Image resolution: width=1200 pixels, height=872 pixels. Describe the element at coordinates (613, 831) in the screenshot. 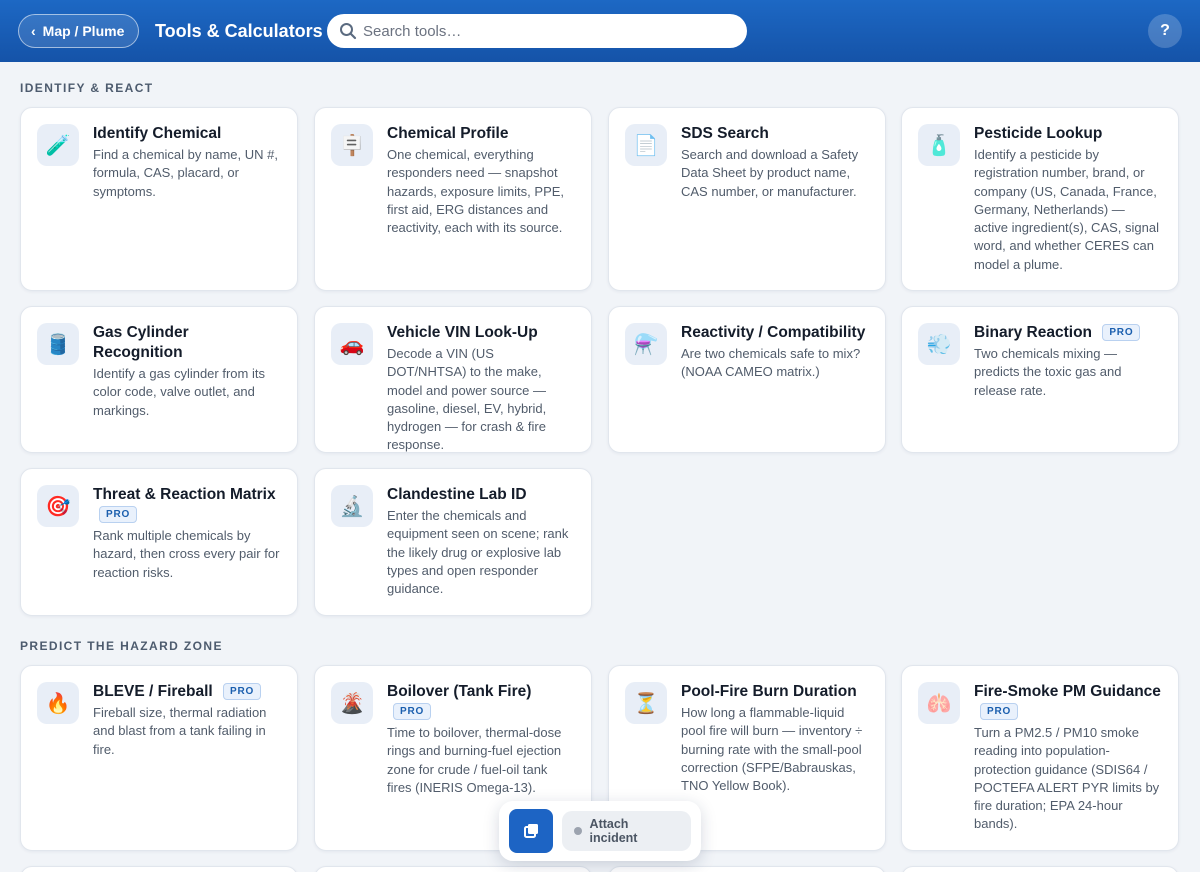

I see `attach-incident-label: Attach incident` at that location.